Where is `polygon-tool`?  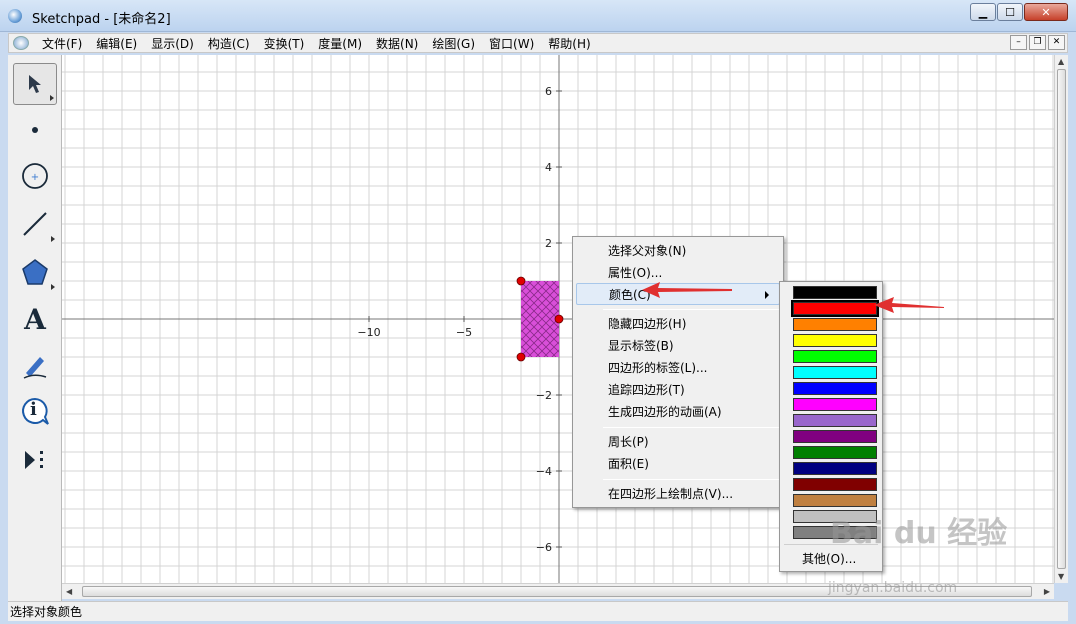 polygon-tool is located at coordinates (35, 272).